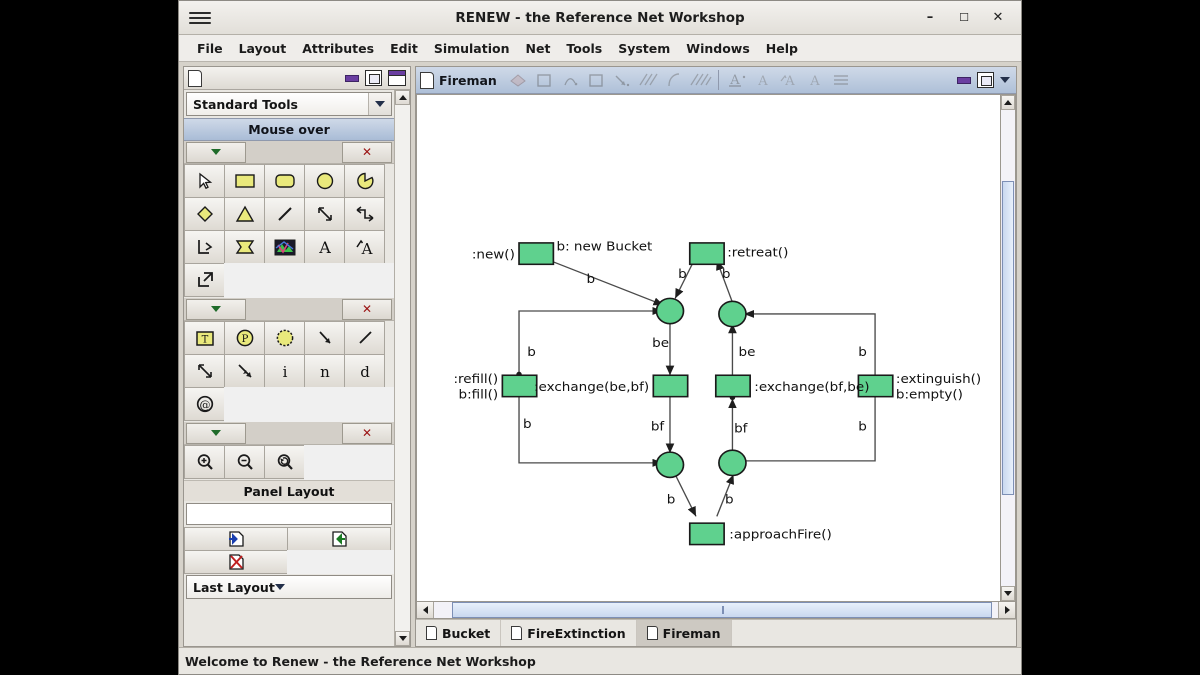  I want to click on text-align-icon, so click(841, 80).